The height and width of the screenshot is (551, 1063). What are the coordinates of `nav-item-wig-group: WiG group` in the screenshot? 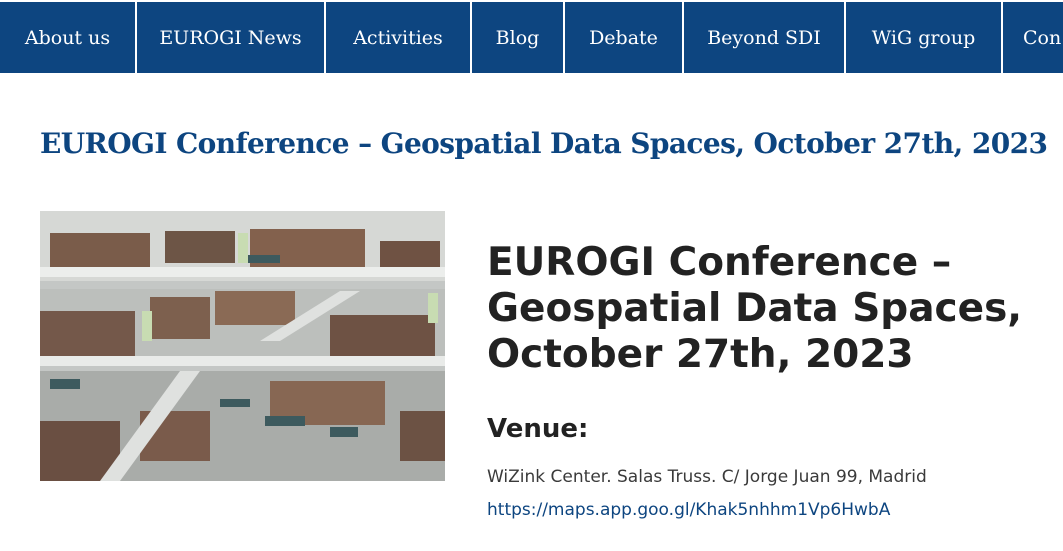 It's located at (923, 37).